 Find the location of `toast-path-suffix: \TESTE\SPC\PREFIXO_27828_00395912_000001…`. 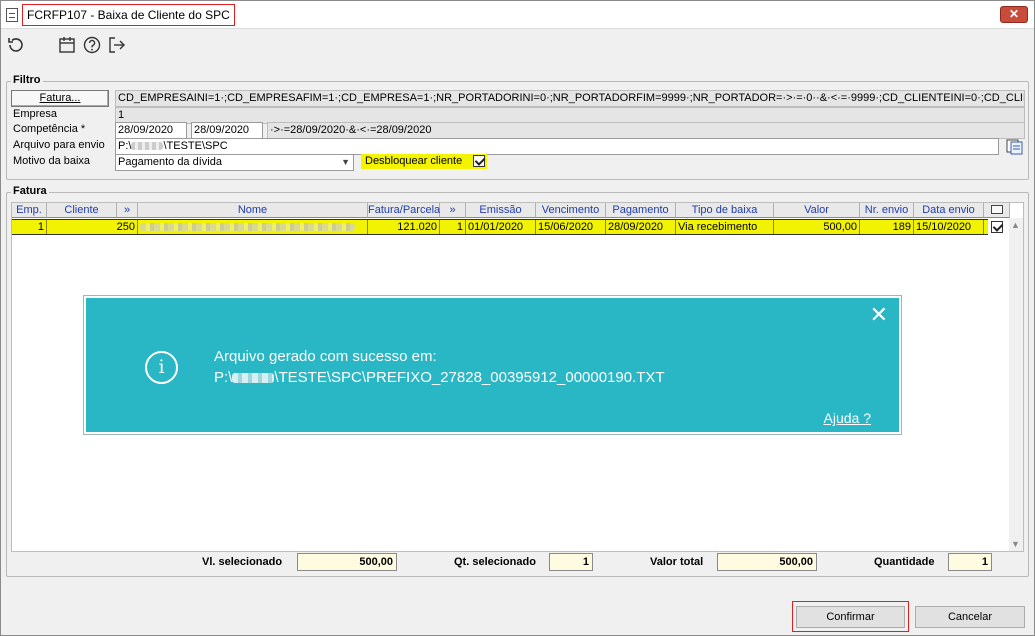

toast-path-suffix: \TESTE\SPC\PREFIXO_27828_00395912_000001… is located at coordinates (469, 377).